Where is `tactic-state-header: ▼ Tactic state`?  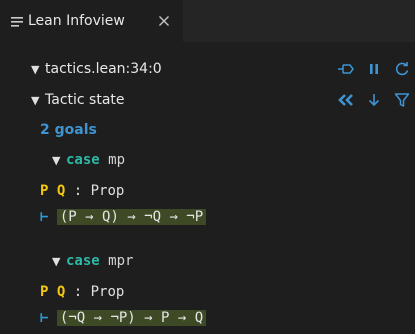
tactic-state-header: ▼ Tactic state is located at coordinates (78, 100).